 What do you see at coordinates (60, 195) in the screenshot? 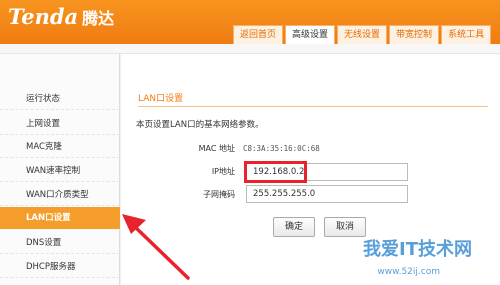
I see `sidebar-item-wan-media: WAN口介质类型` at bounding box center [60, 195].